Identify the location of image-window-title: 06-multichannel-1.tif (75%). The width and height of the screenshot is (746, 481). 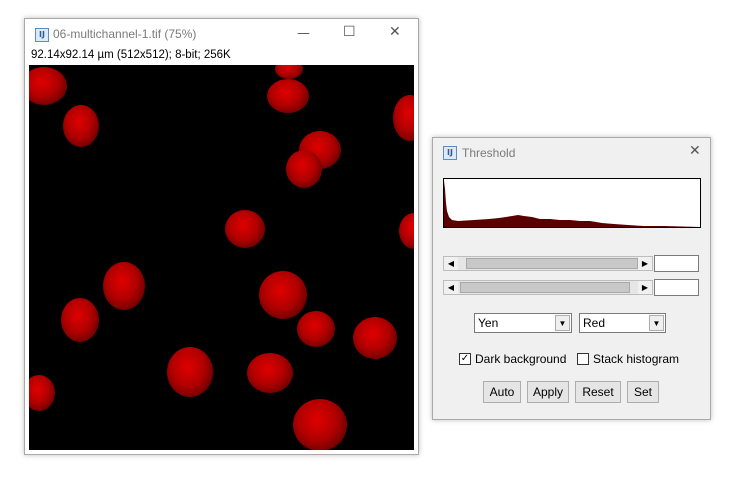
(125, 34).